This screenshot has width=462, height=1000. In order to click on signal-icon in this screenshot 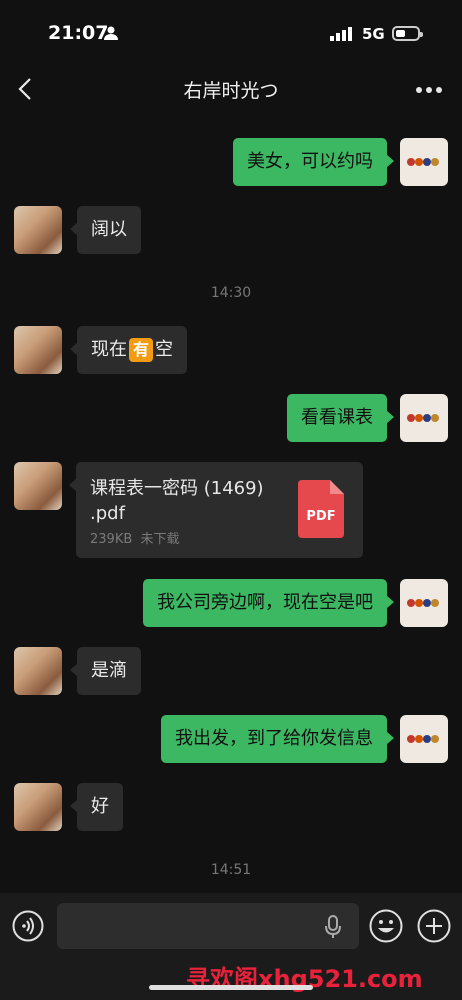, I will do `click(341, 34)`.